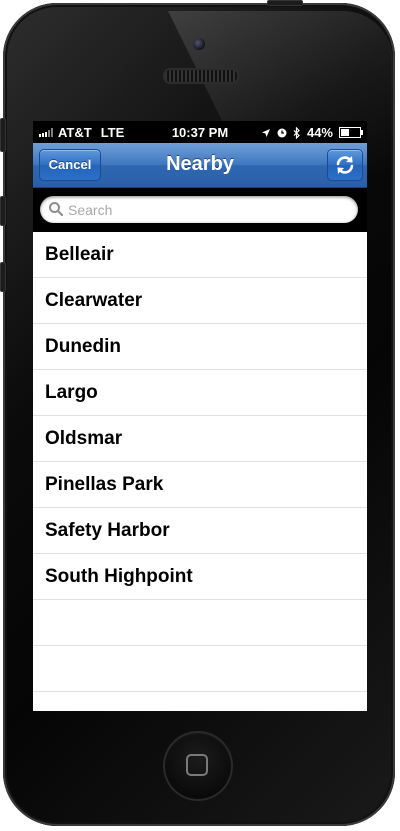  What do you see at coordinates (79, 254) in the screenshot?
I see `list-item-label: Belleair` at bounding box center [79, 254].